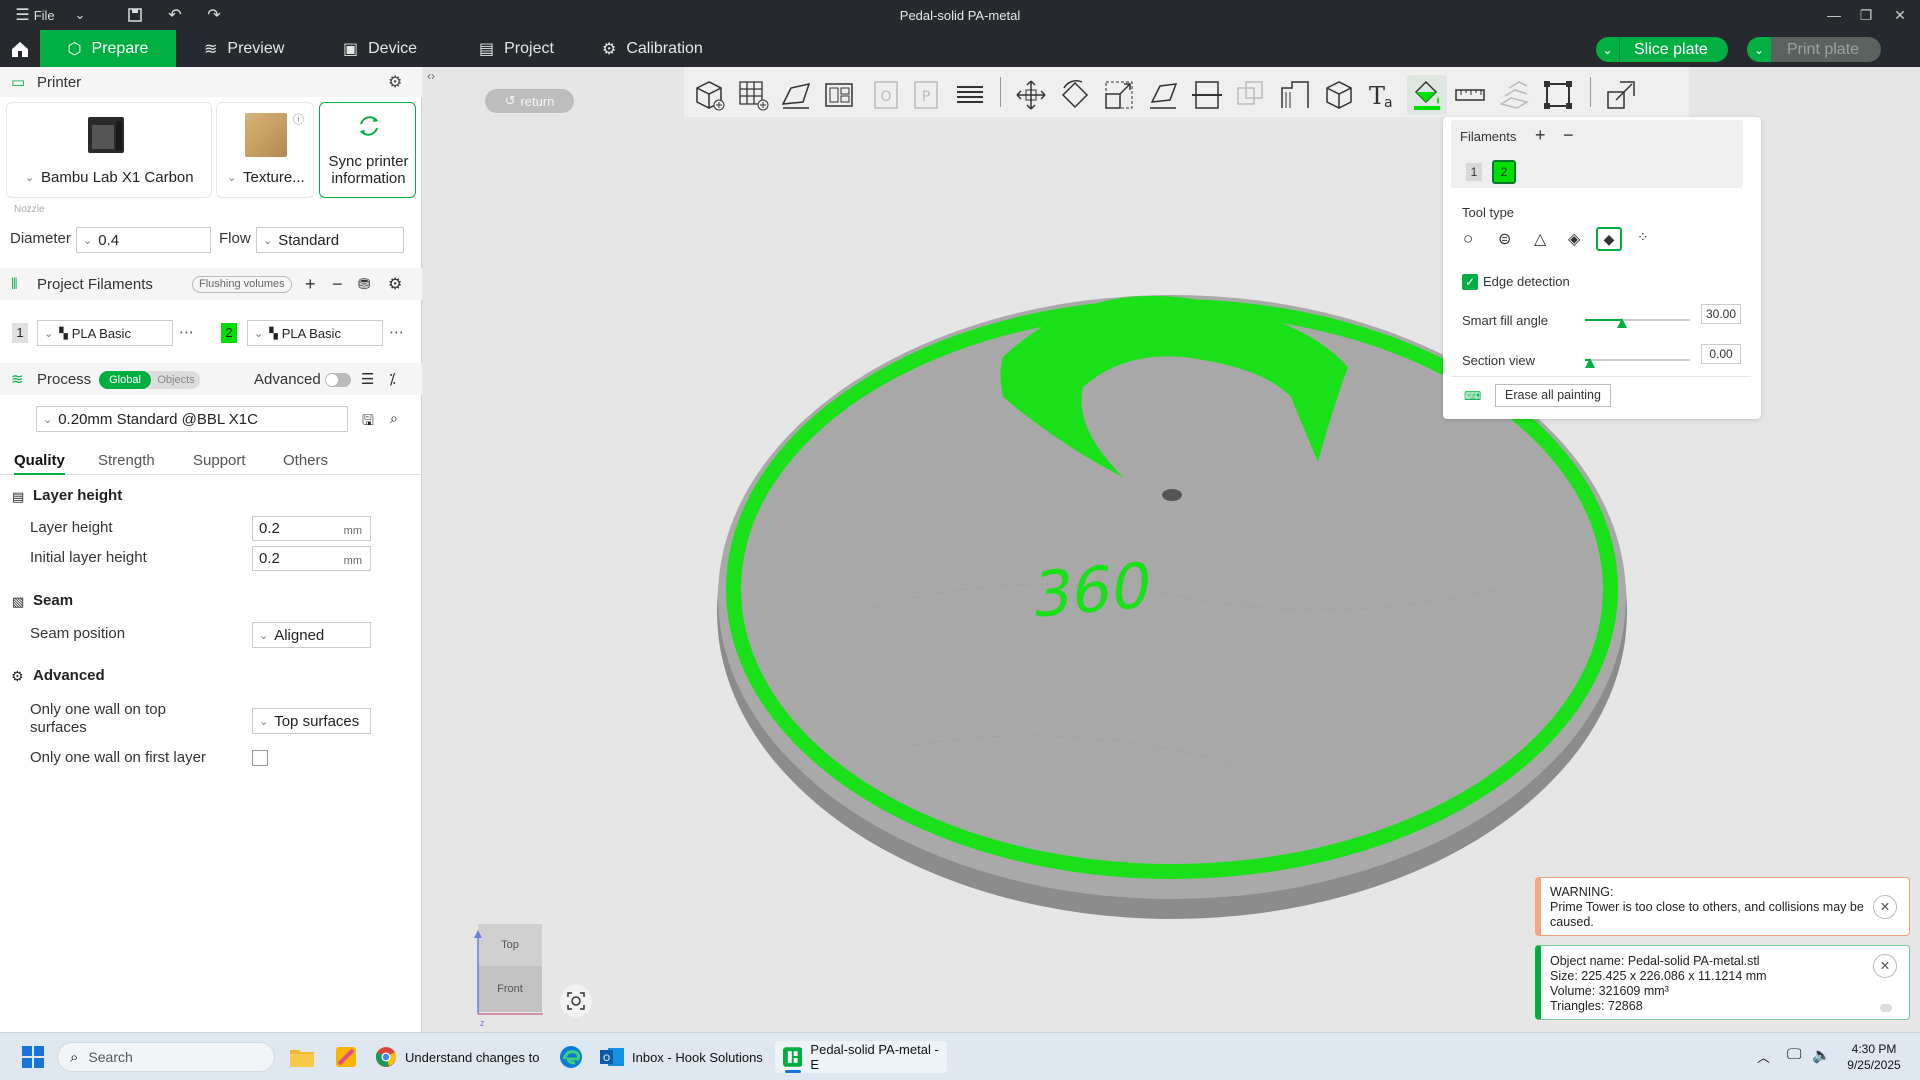 The width and height of the screenshot is (1920, 1080). Describe the element at coordinates (1794, 1054) in the screenshot. I see `network-icon: 🖵` at that location.